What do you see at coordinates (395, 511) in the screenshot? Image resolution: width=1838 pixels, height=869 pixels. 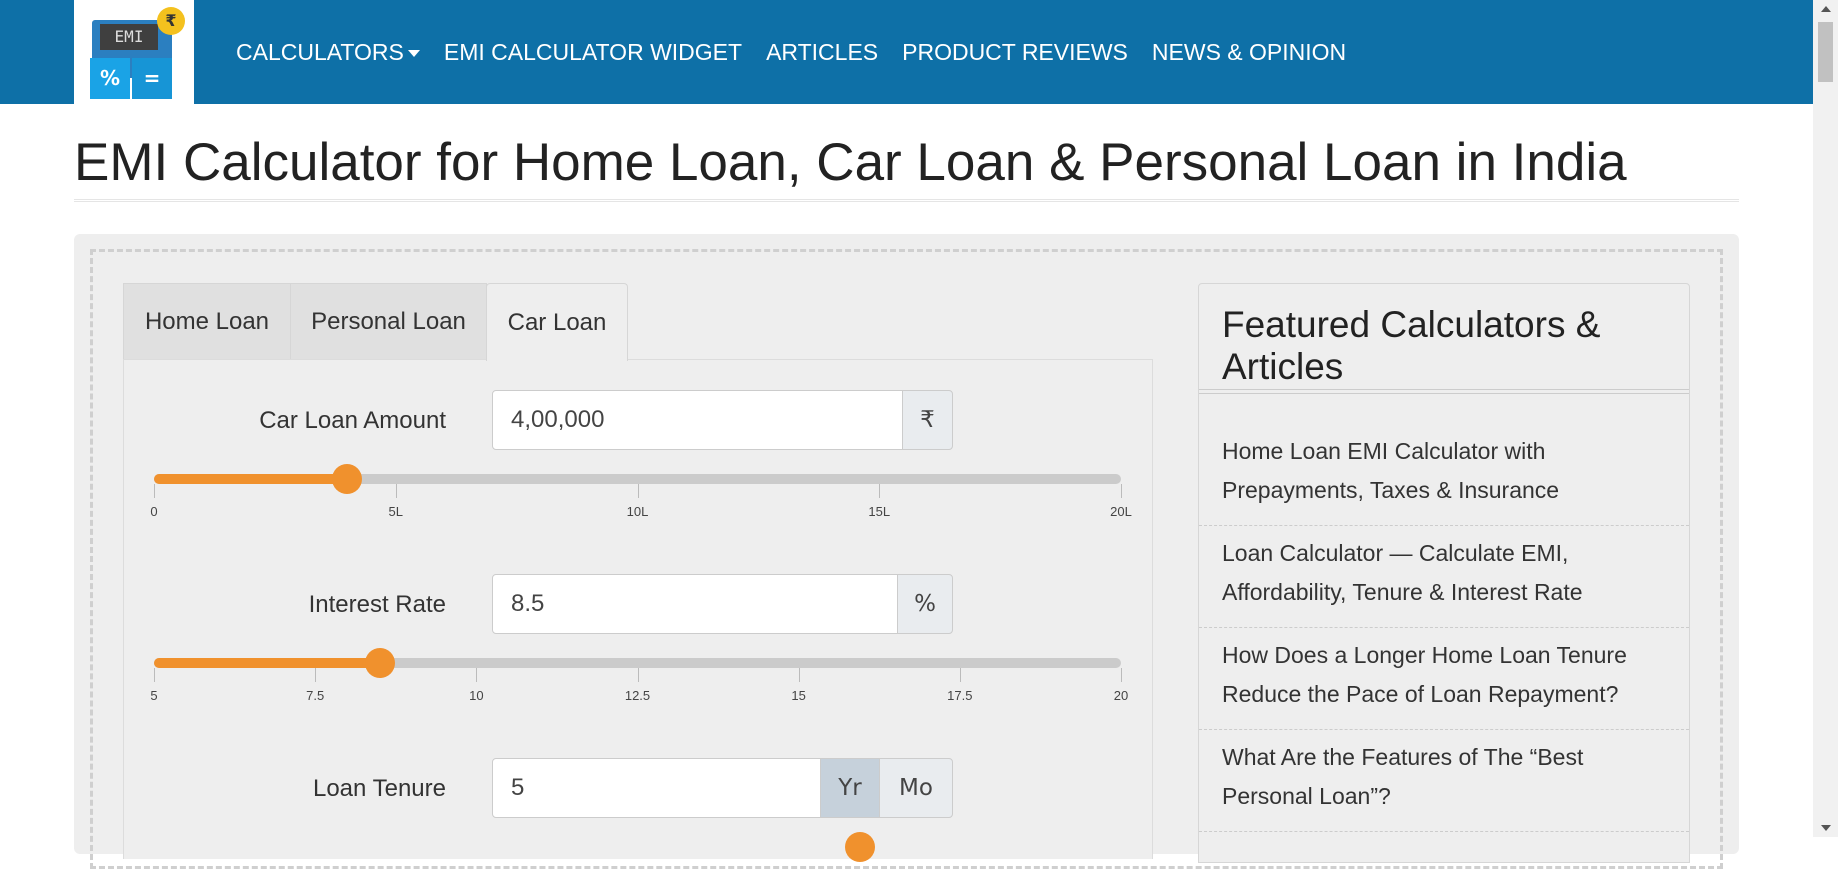 I see `slider-tick-label: 5L` at bounding box center [395, 511].